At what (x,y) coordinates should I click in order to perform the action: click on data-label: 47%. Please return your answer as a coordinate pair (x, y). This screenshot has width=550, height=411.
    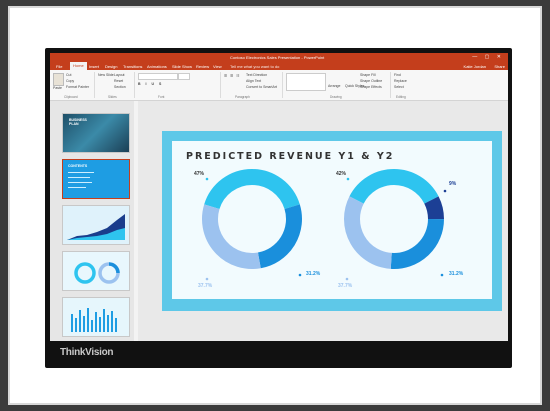
    Looking at the image, I should click on (199, 174).